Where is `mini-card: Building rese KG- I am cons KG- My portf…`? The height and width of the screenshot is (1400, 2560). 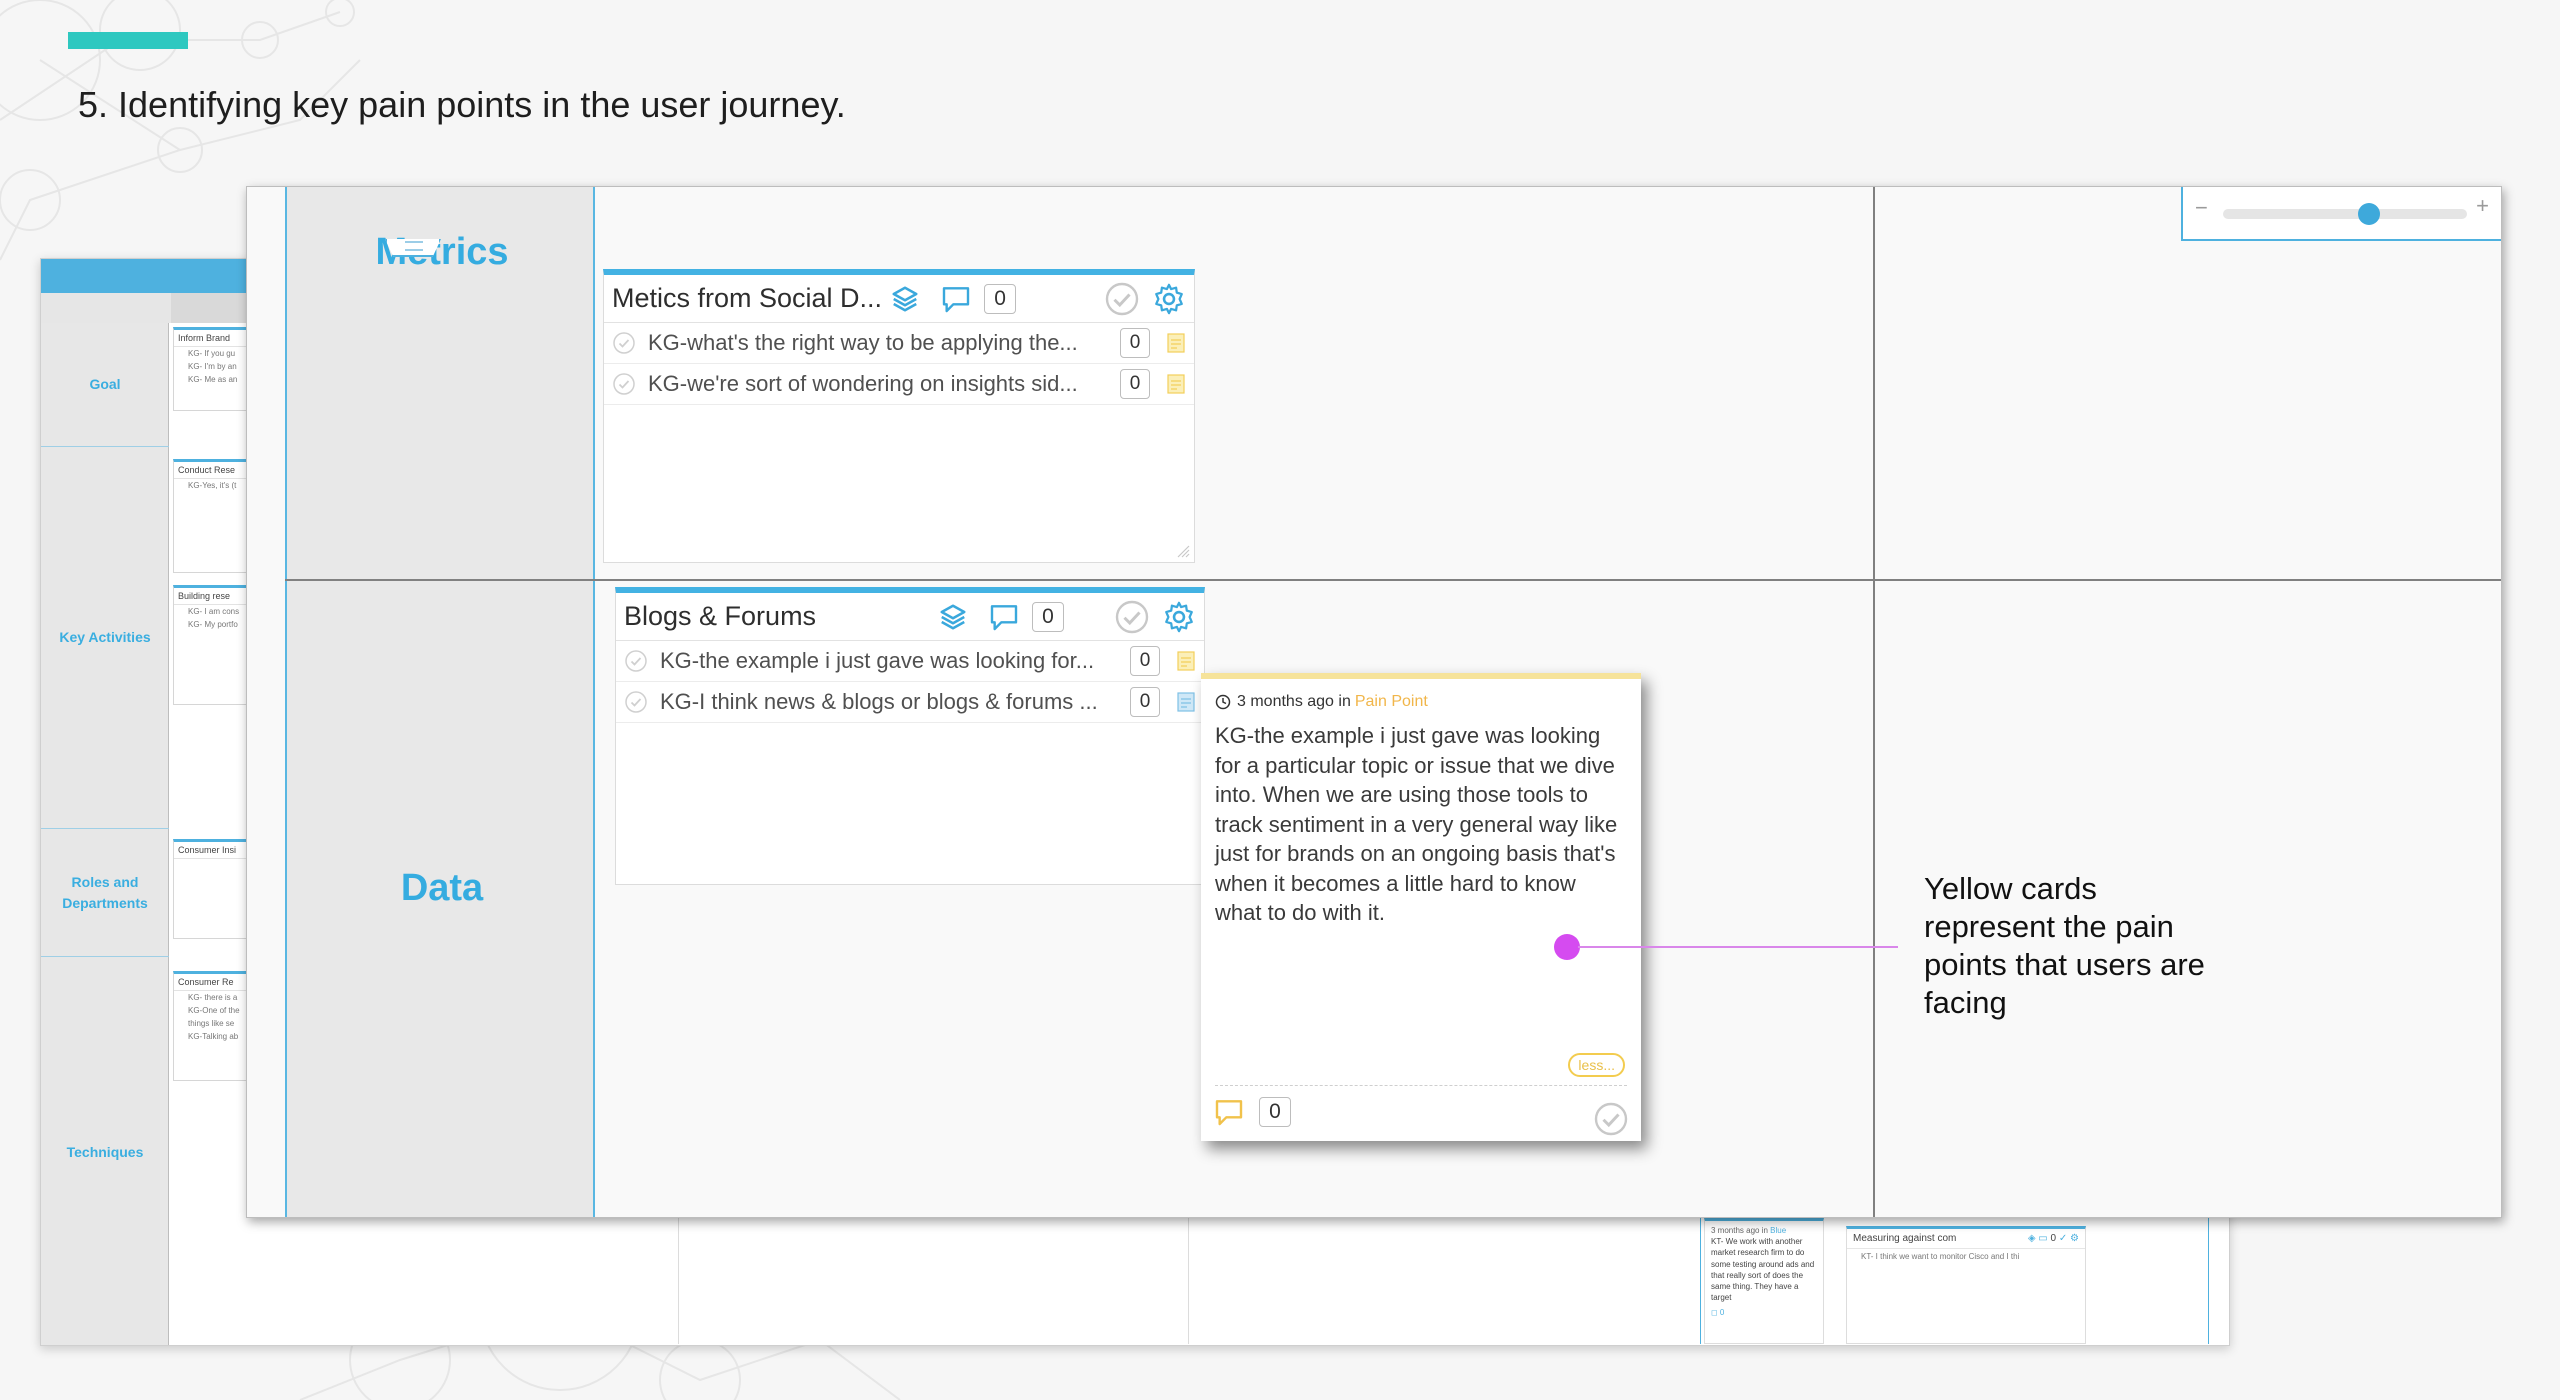
mini-card: Building rese KG- I am cons KG- My portf… is located at coordinates (213, 645).